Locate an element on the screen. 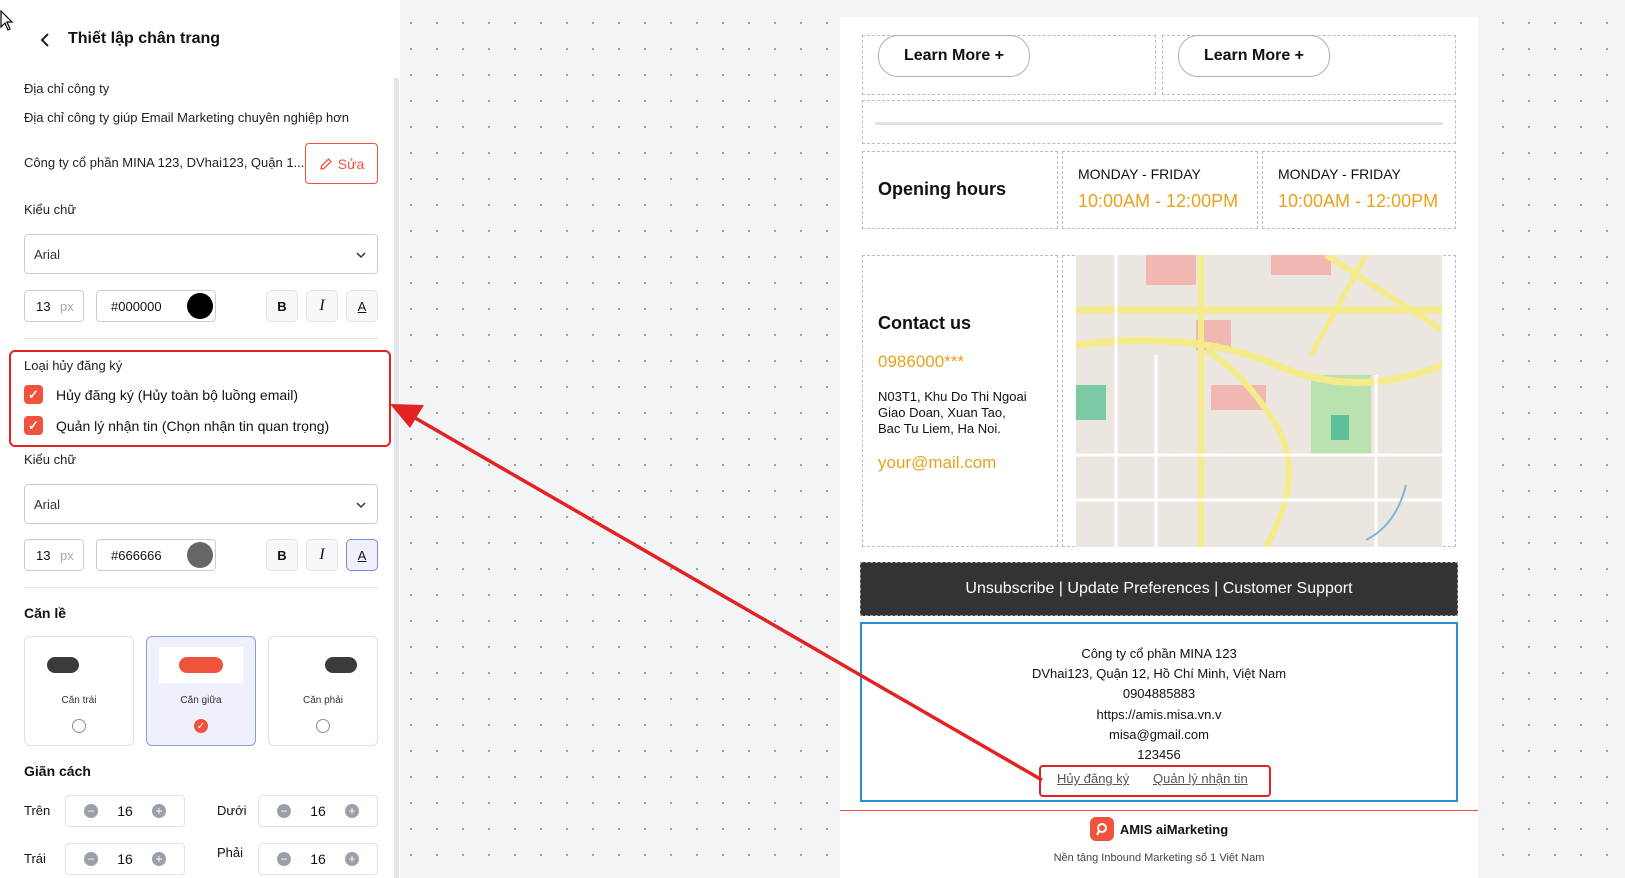 The width and height of the screenshot is (1625, 878). bold-glyph: B is located at coordinates (282, 555).